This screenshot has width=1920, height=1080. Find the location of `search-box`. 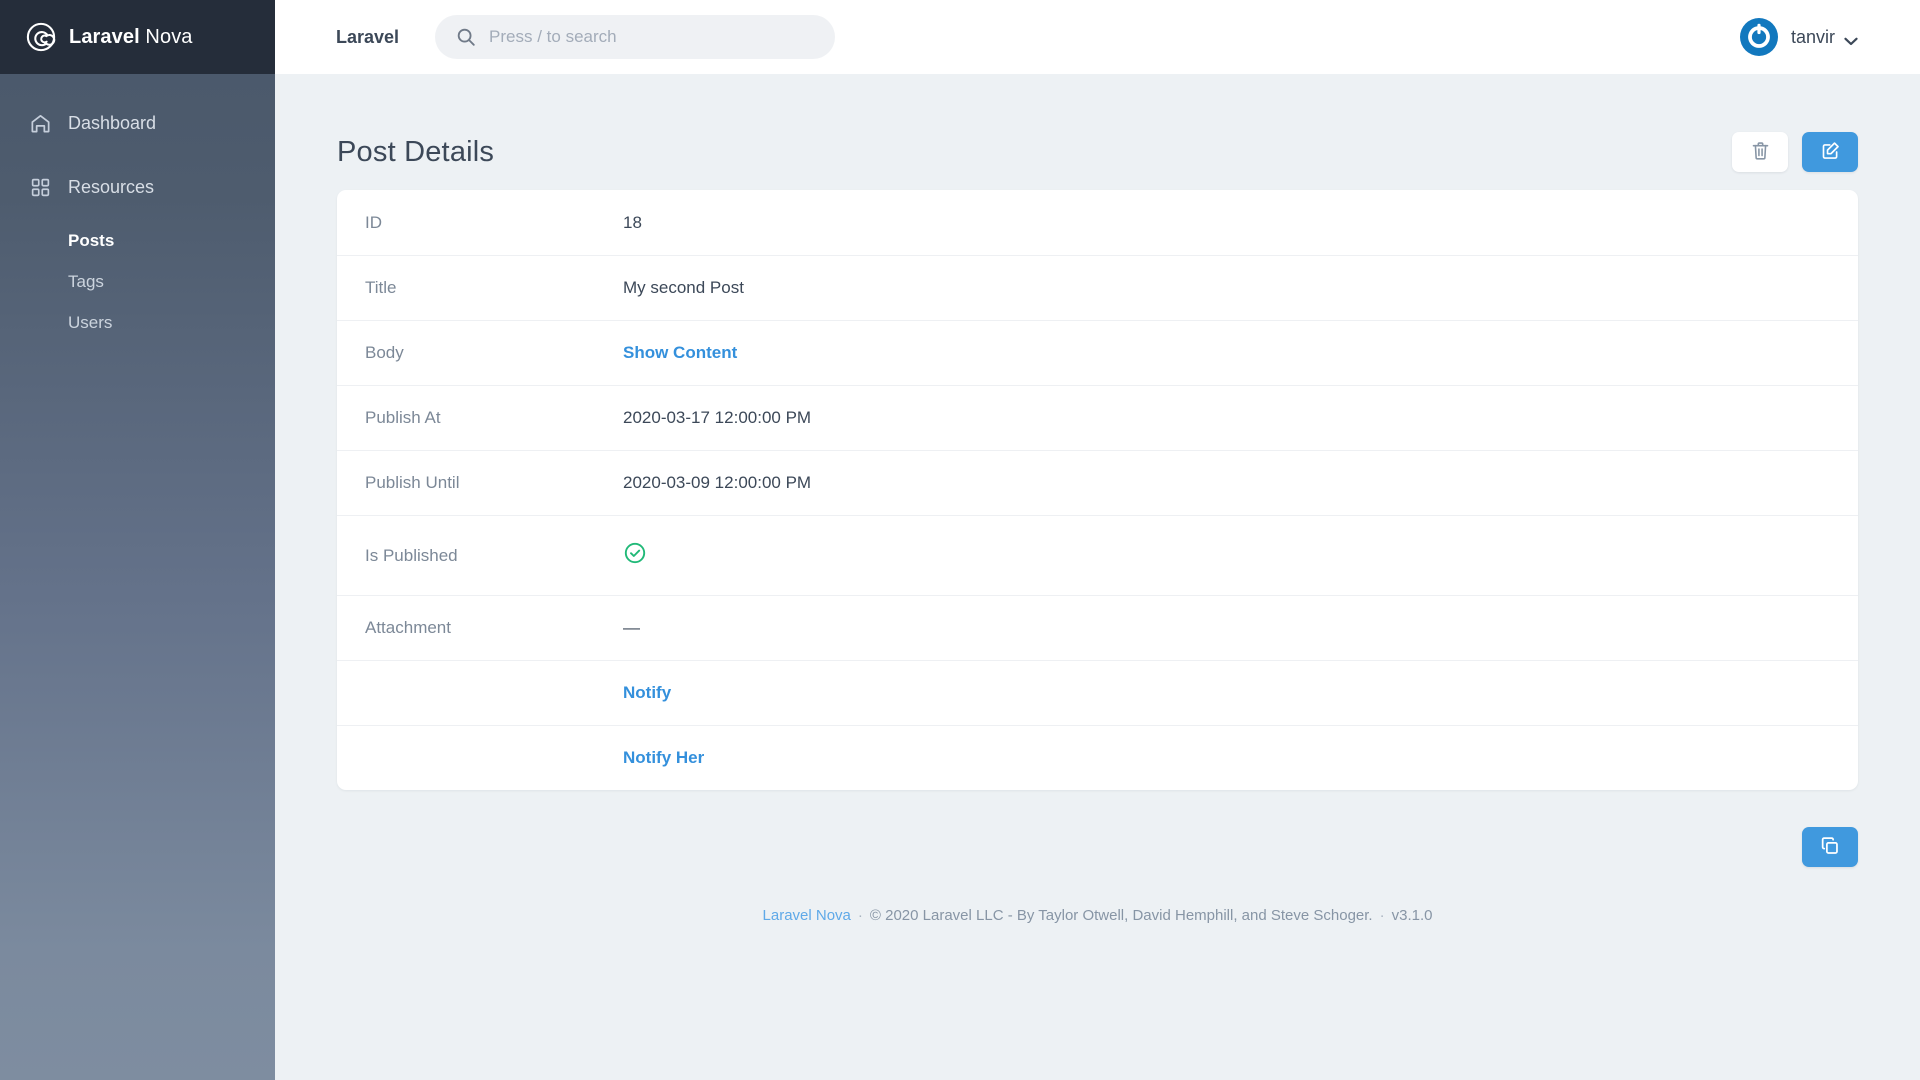

search-box is located at coordinates (635, 37).